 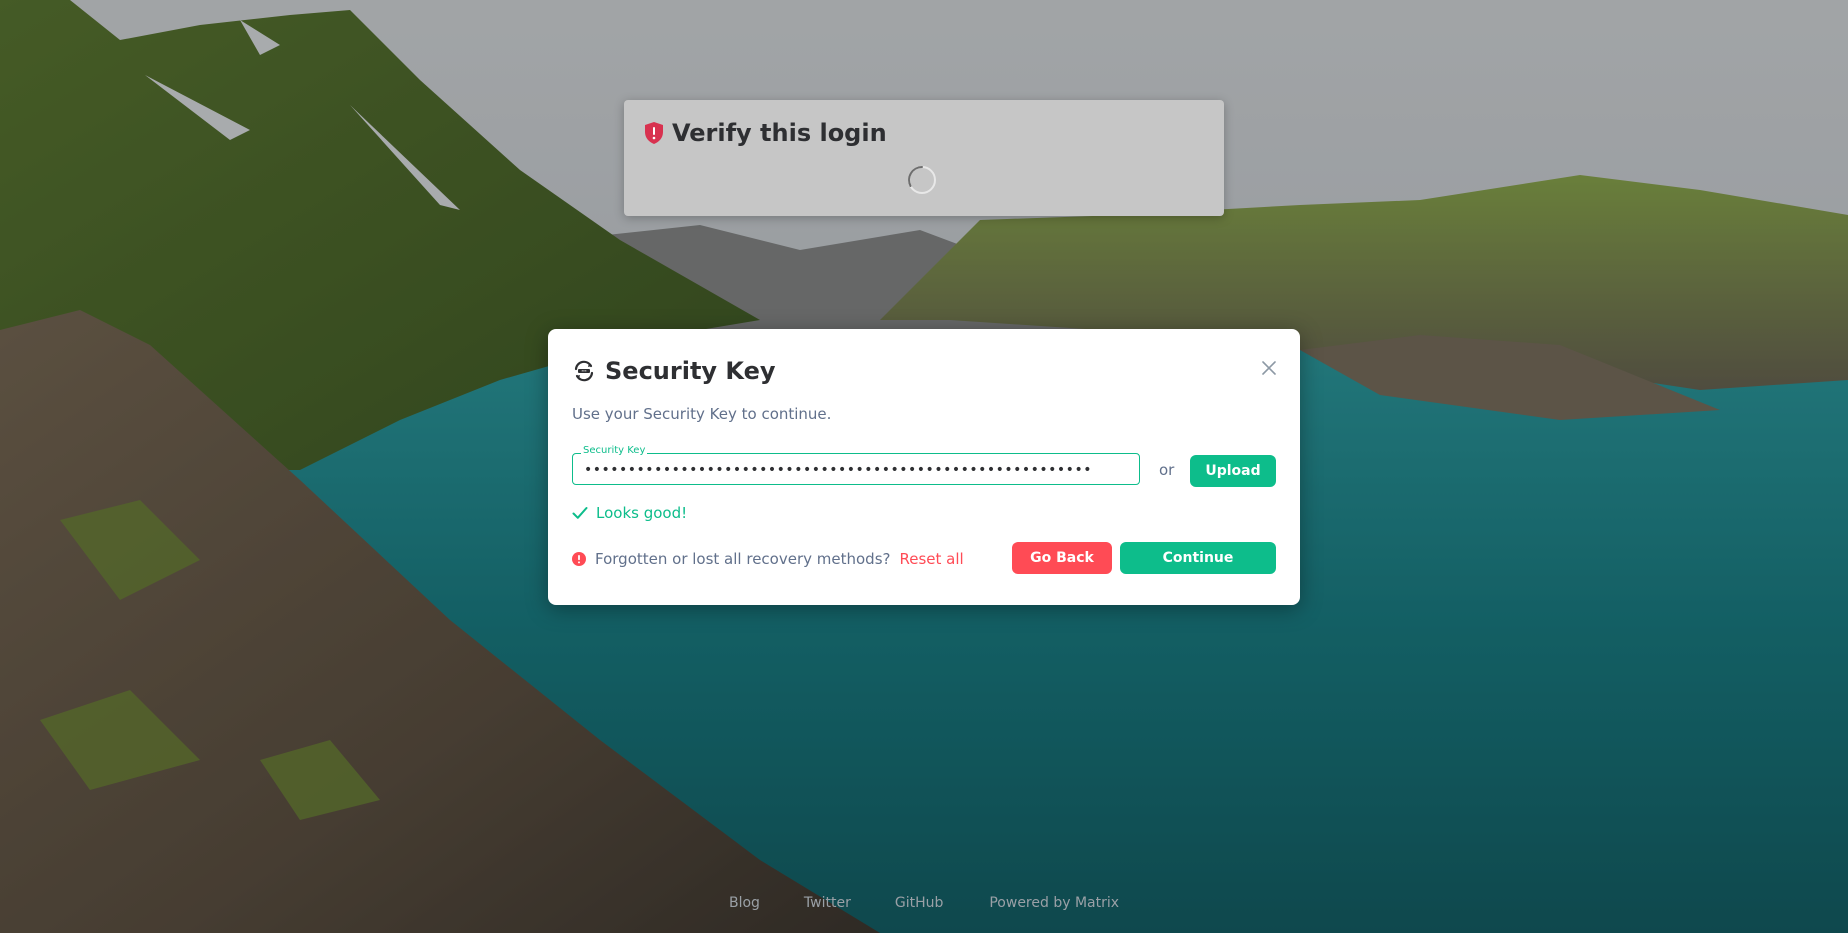 I want to click on footer-links: Blog Twitter GitHub Powered by Matrix, so click(x=924, y=903).